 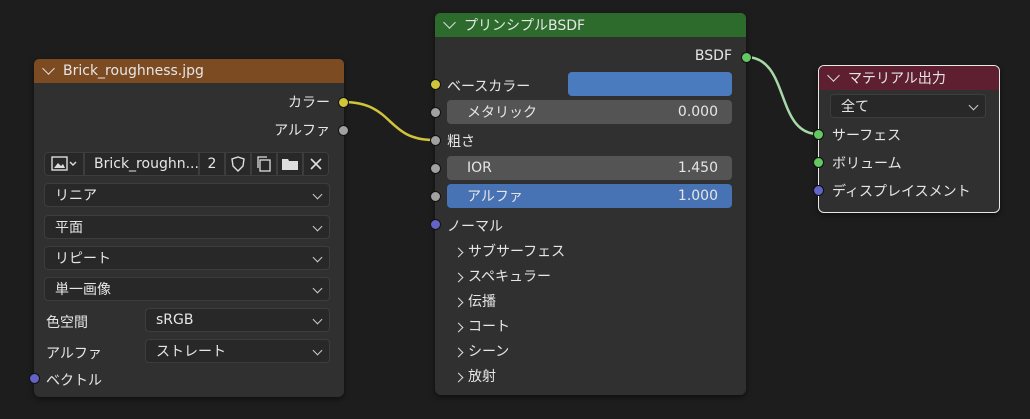 I want to click on bsdf-node-header: プリンシプルBSDF, so click(x=590, y=25).